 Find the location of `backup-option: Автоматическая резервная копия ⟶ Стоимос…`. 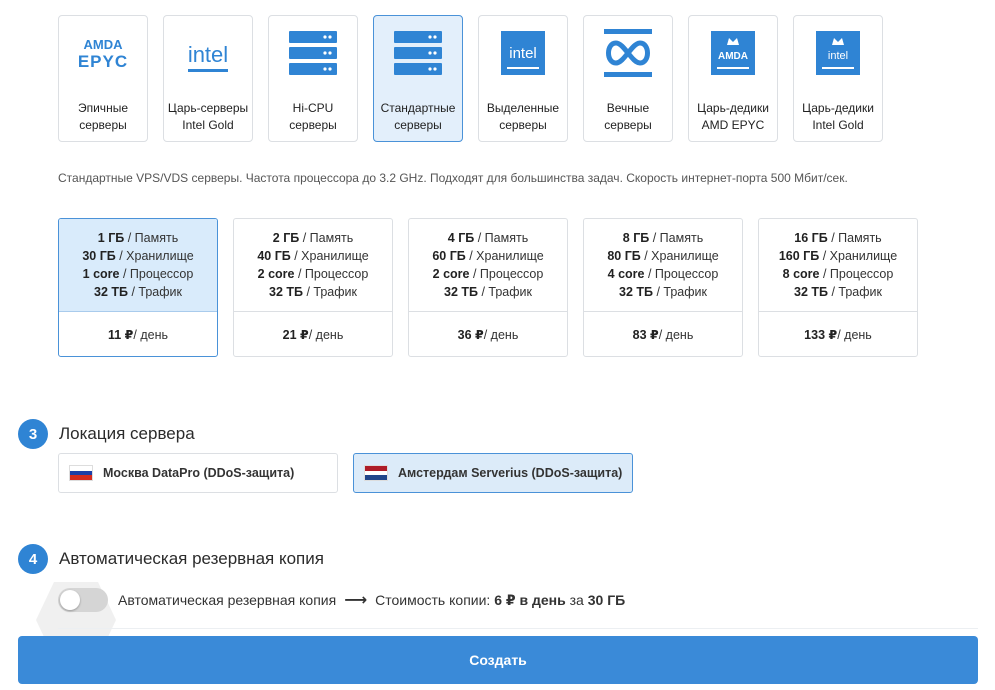

backup-option: Автоматическая резервная копия ⟶ Стоимос… is located at coordinates (341, 600).